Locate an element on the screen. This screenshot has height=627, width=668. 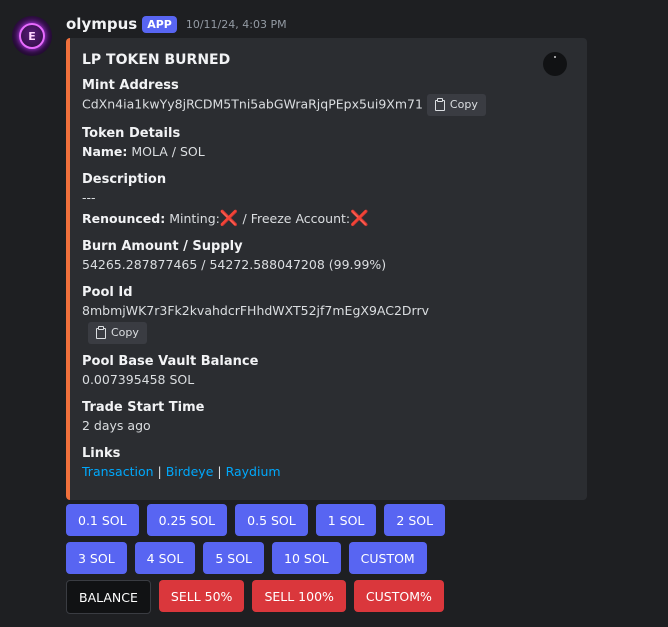
field-name: Description is located at coordinates (124, 179).